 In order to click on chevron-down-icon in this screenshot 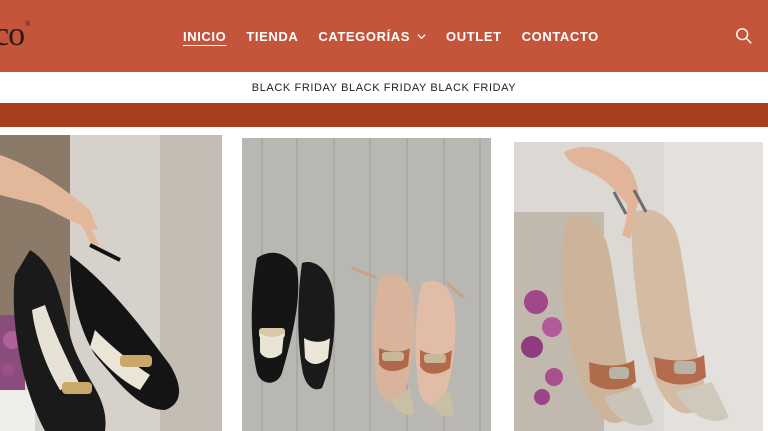, I will do `click(421, 36)`.